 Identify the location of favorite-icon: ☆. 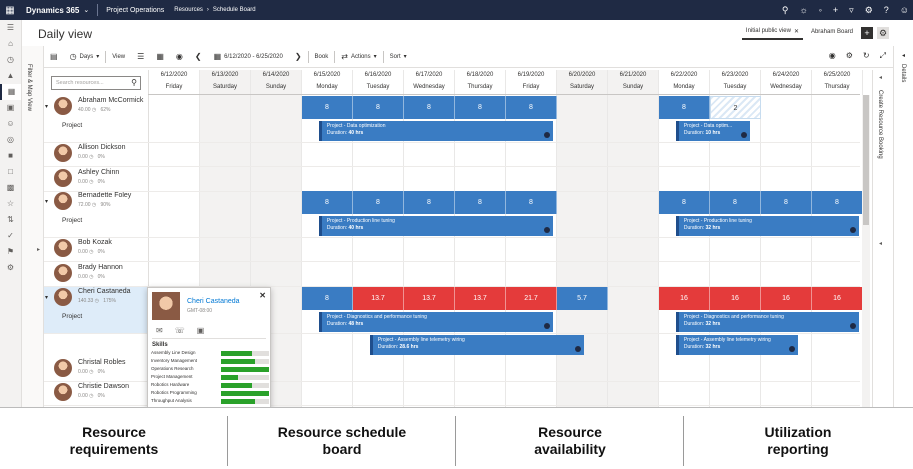
(10, 204).